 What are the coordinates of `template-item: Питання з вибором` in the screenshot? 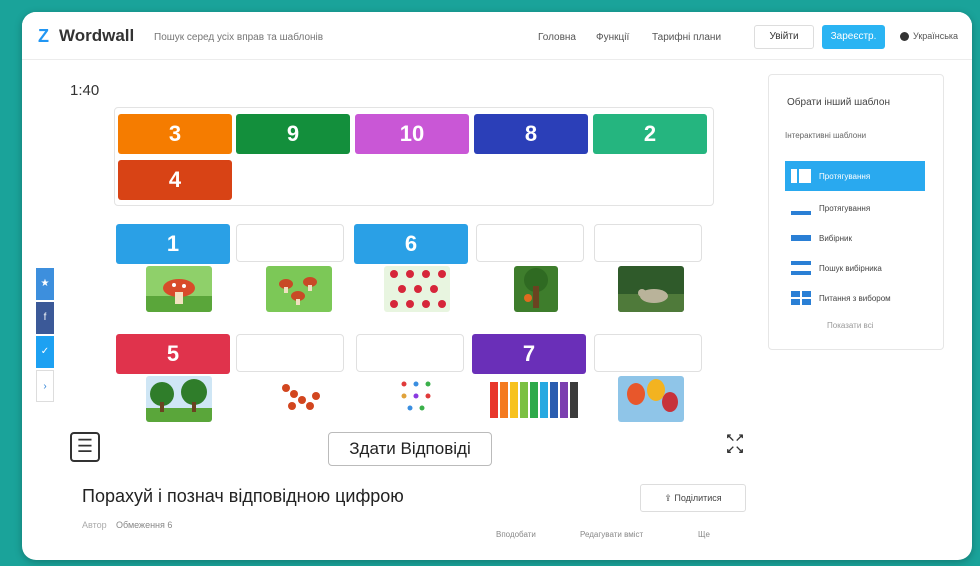 It's located at (855, 298).